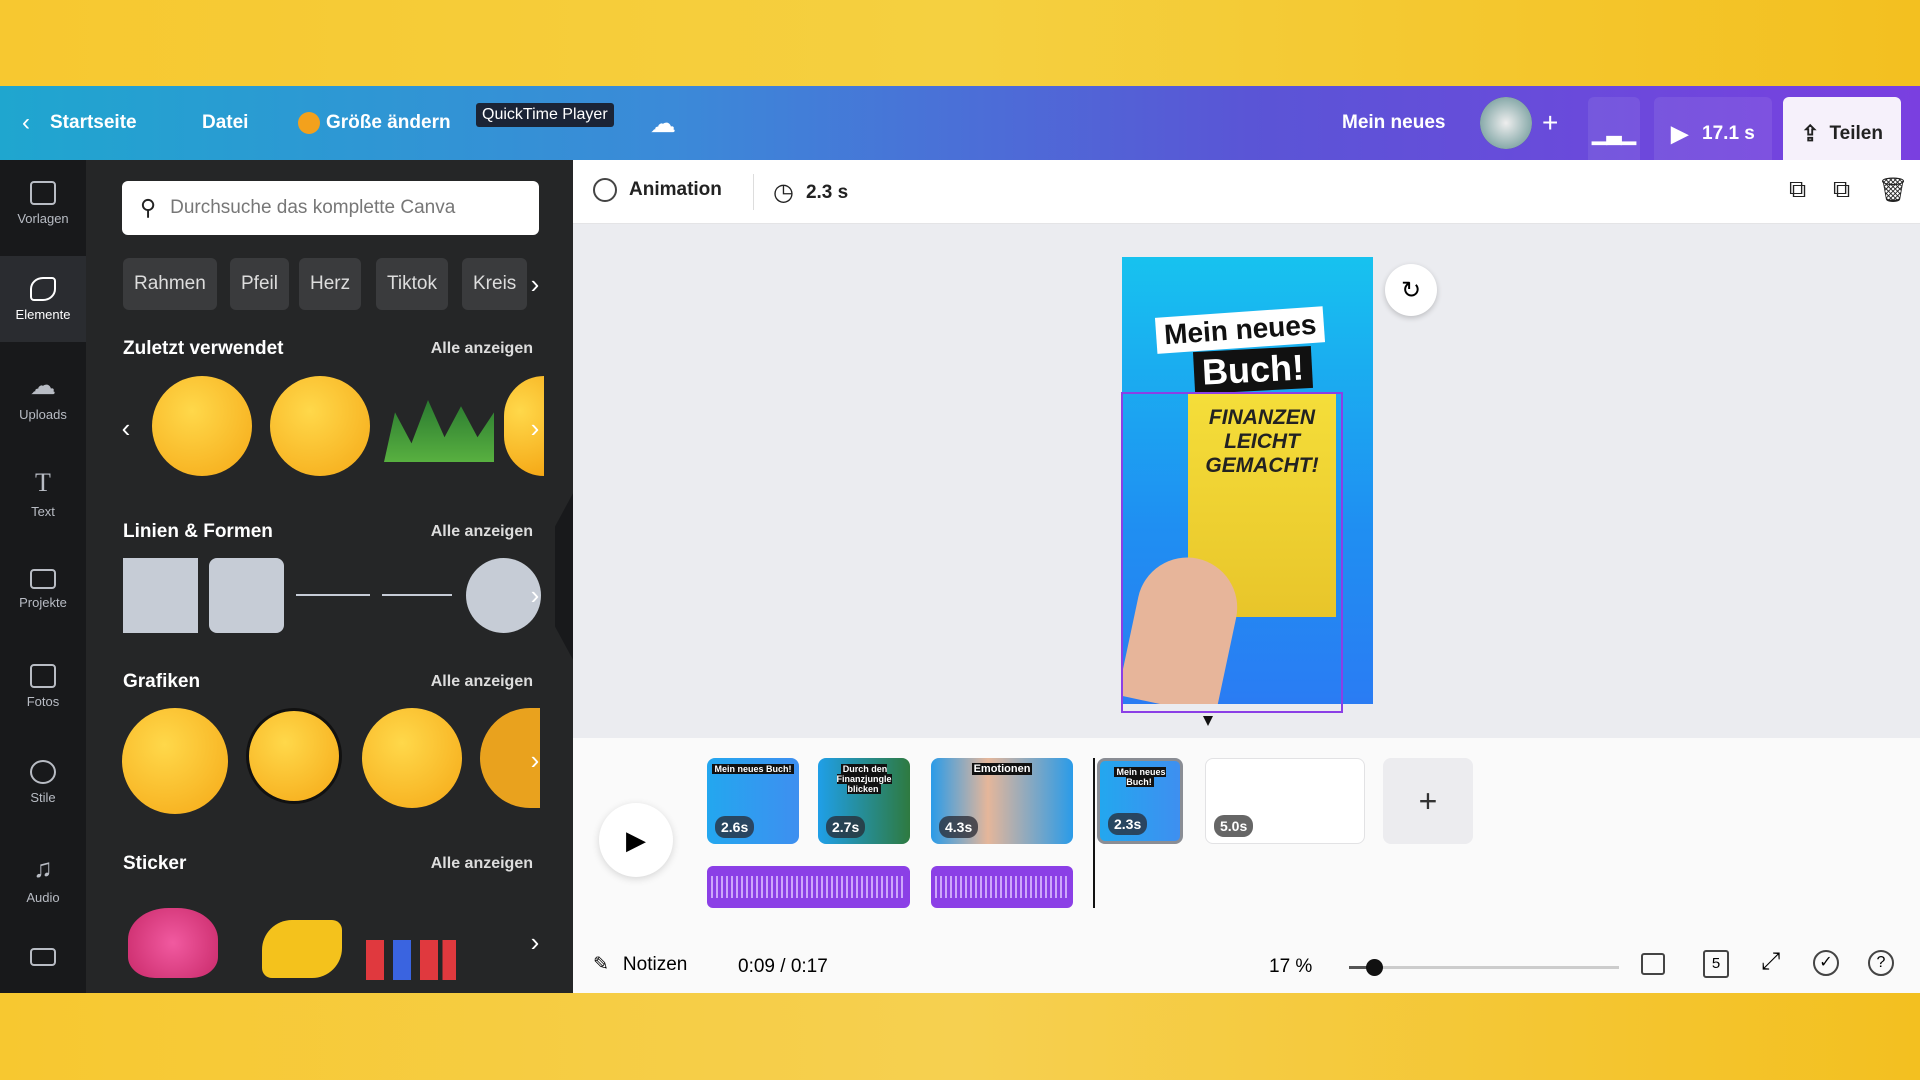  Describe the element at coordinates (564, 576) in the screenshot. I see `collapse-panel-handle` at that location.